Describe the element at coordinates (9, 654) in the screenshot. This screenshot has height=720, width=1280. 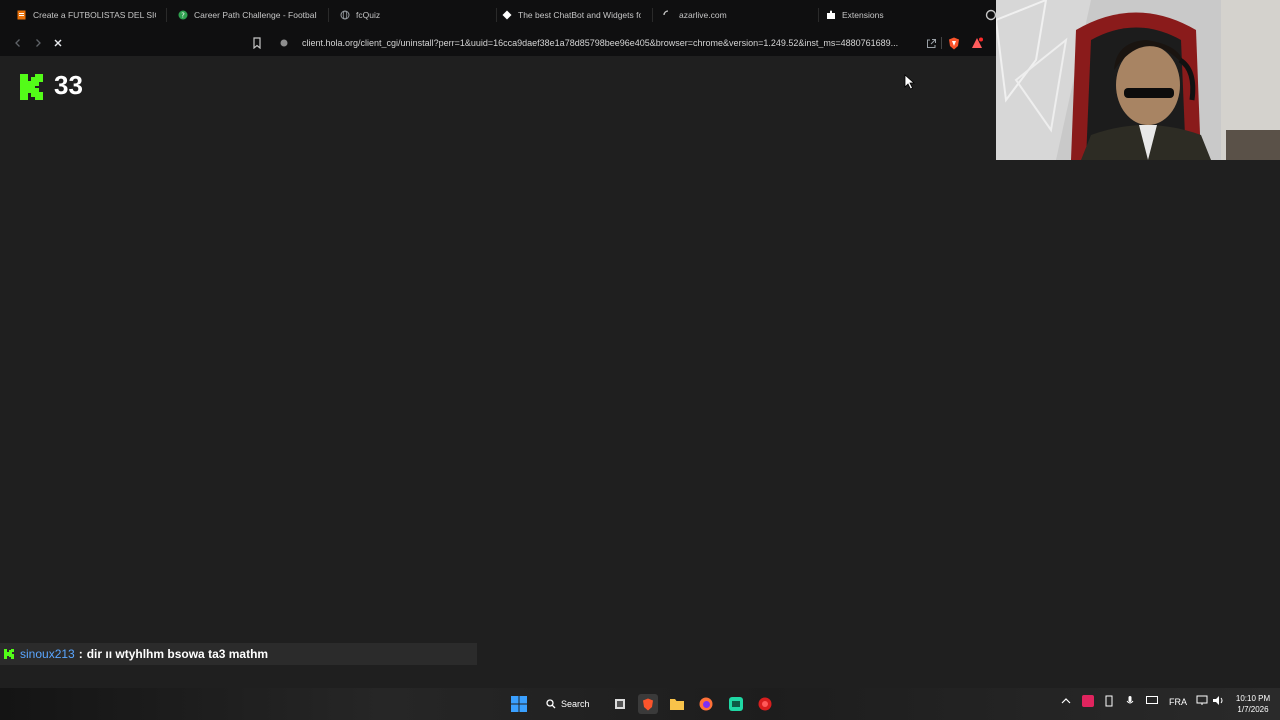
I see `kick-badge-icon` at that location.